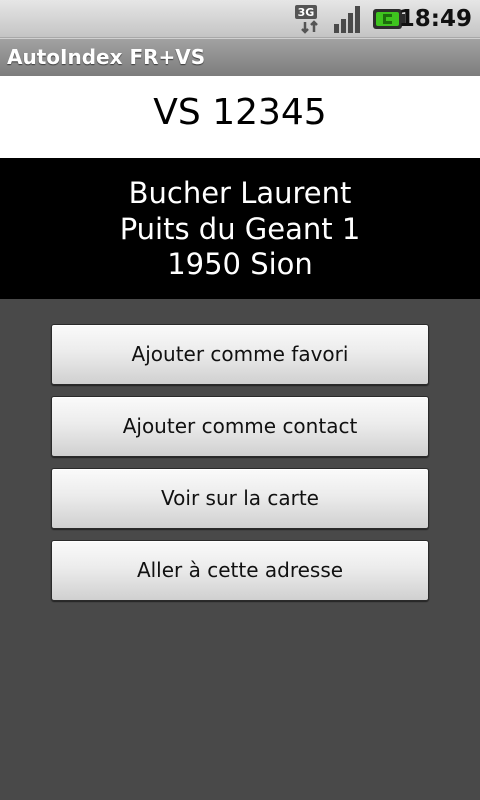 This screenshot has height=800, width=480. I want to click on network-3g-icon: 3G, so click(306, 19).